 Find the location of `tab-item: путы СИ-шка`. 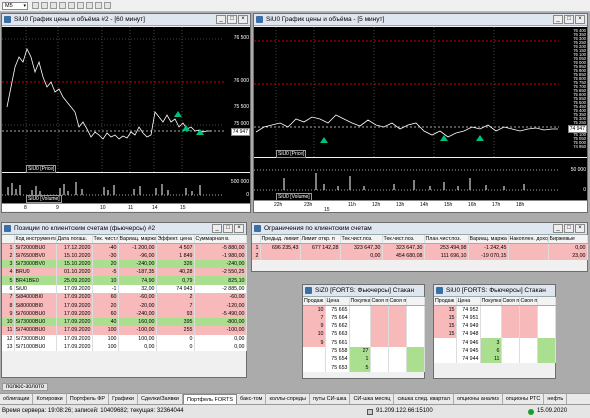

tab-item: путы СИ-шка is located at coordinates (330, 399).